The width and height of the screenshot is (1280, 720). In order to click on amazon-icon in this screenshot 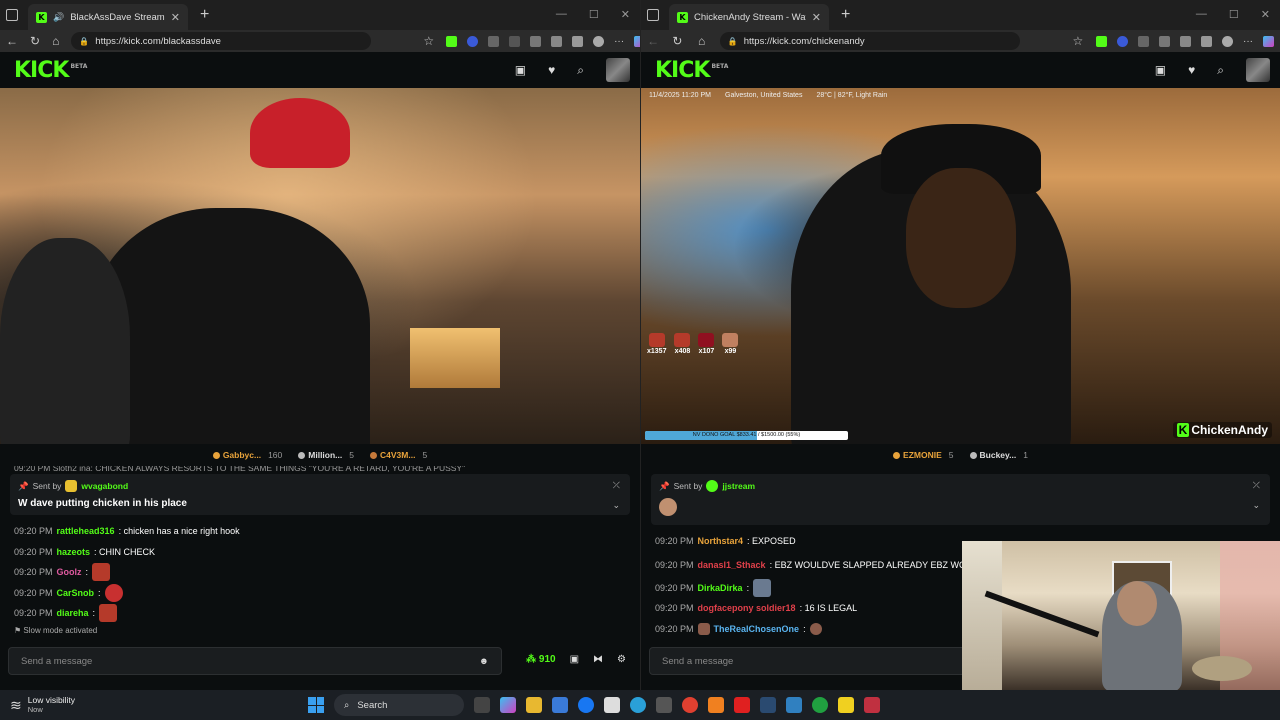, I will do `click(612, 705)`.